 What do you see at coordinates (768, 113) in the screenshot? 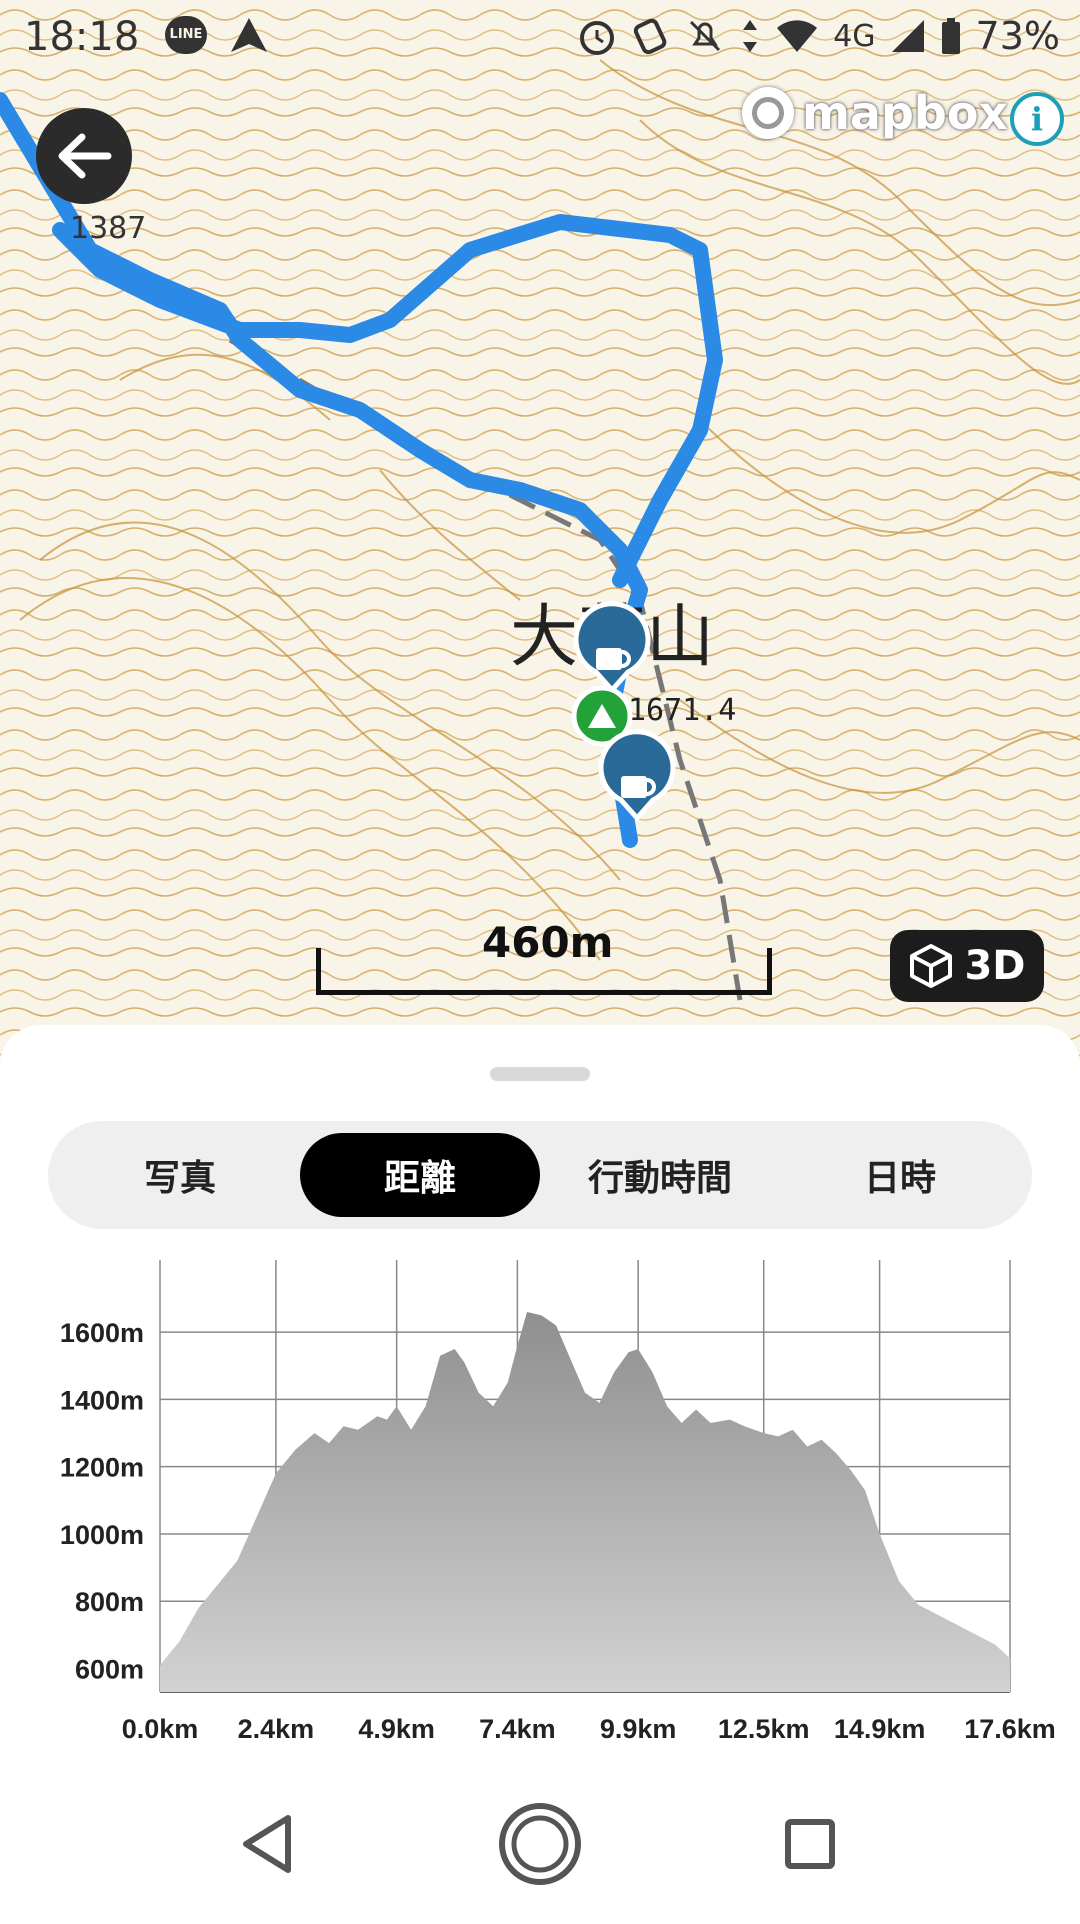
I see `mapbox-mark-icon` at bounding box center [768, 113].